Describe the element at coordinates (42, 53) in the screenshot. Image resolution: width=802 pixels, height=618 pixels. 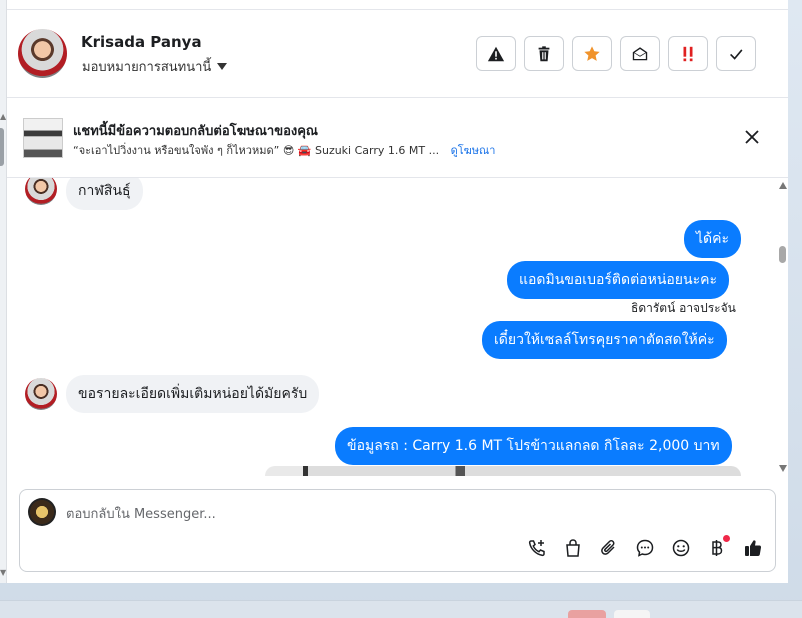
I see `contact-avatar` at that location.